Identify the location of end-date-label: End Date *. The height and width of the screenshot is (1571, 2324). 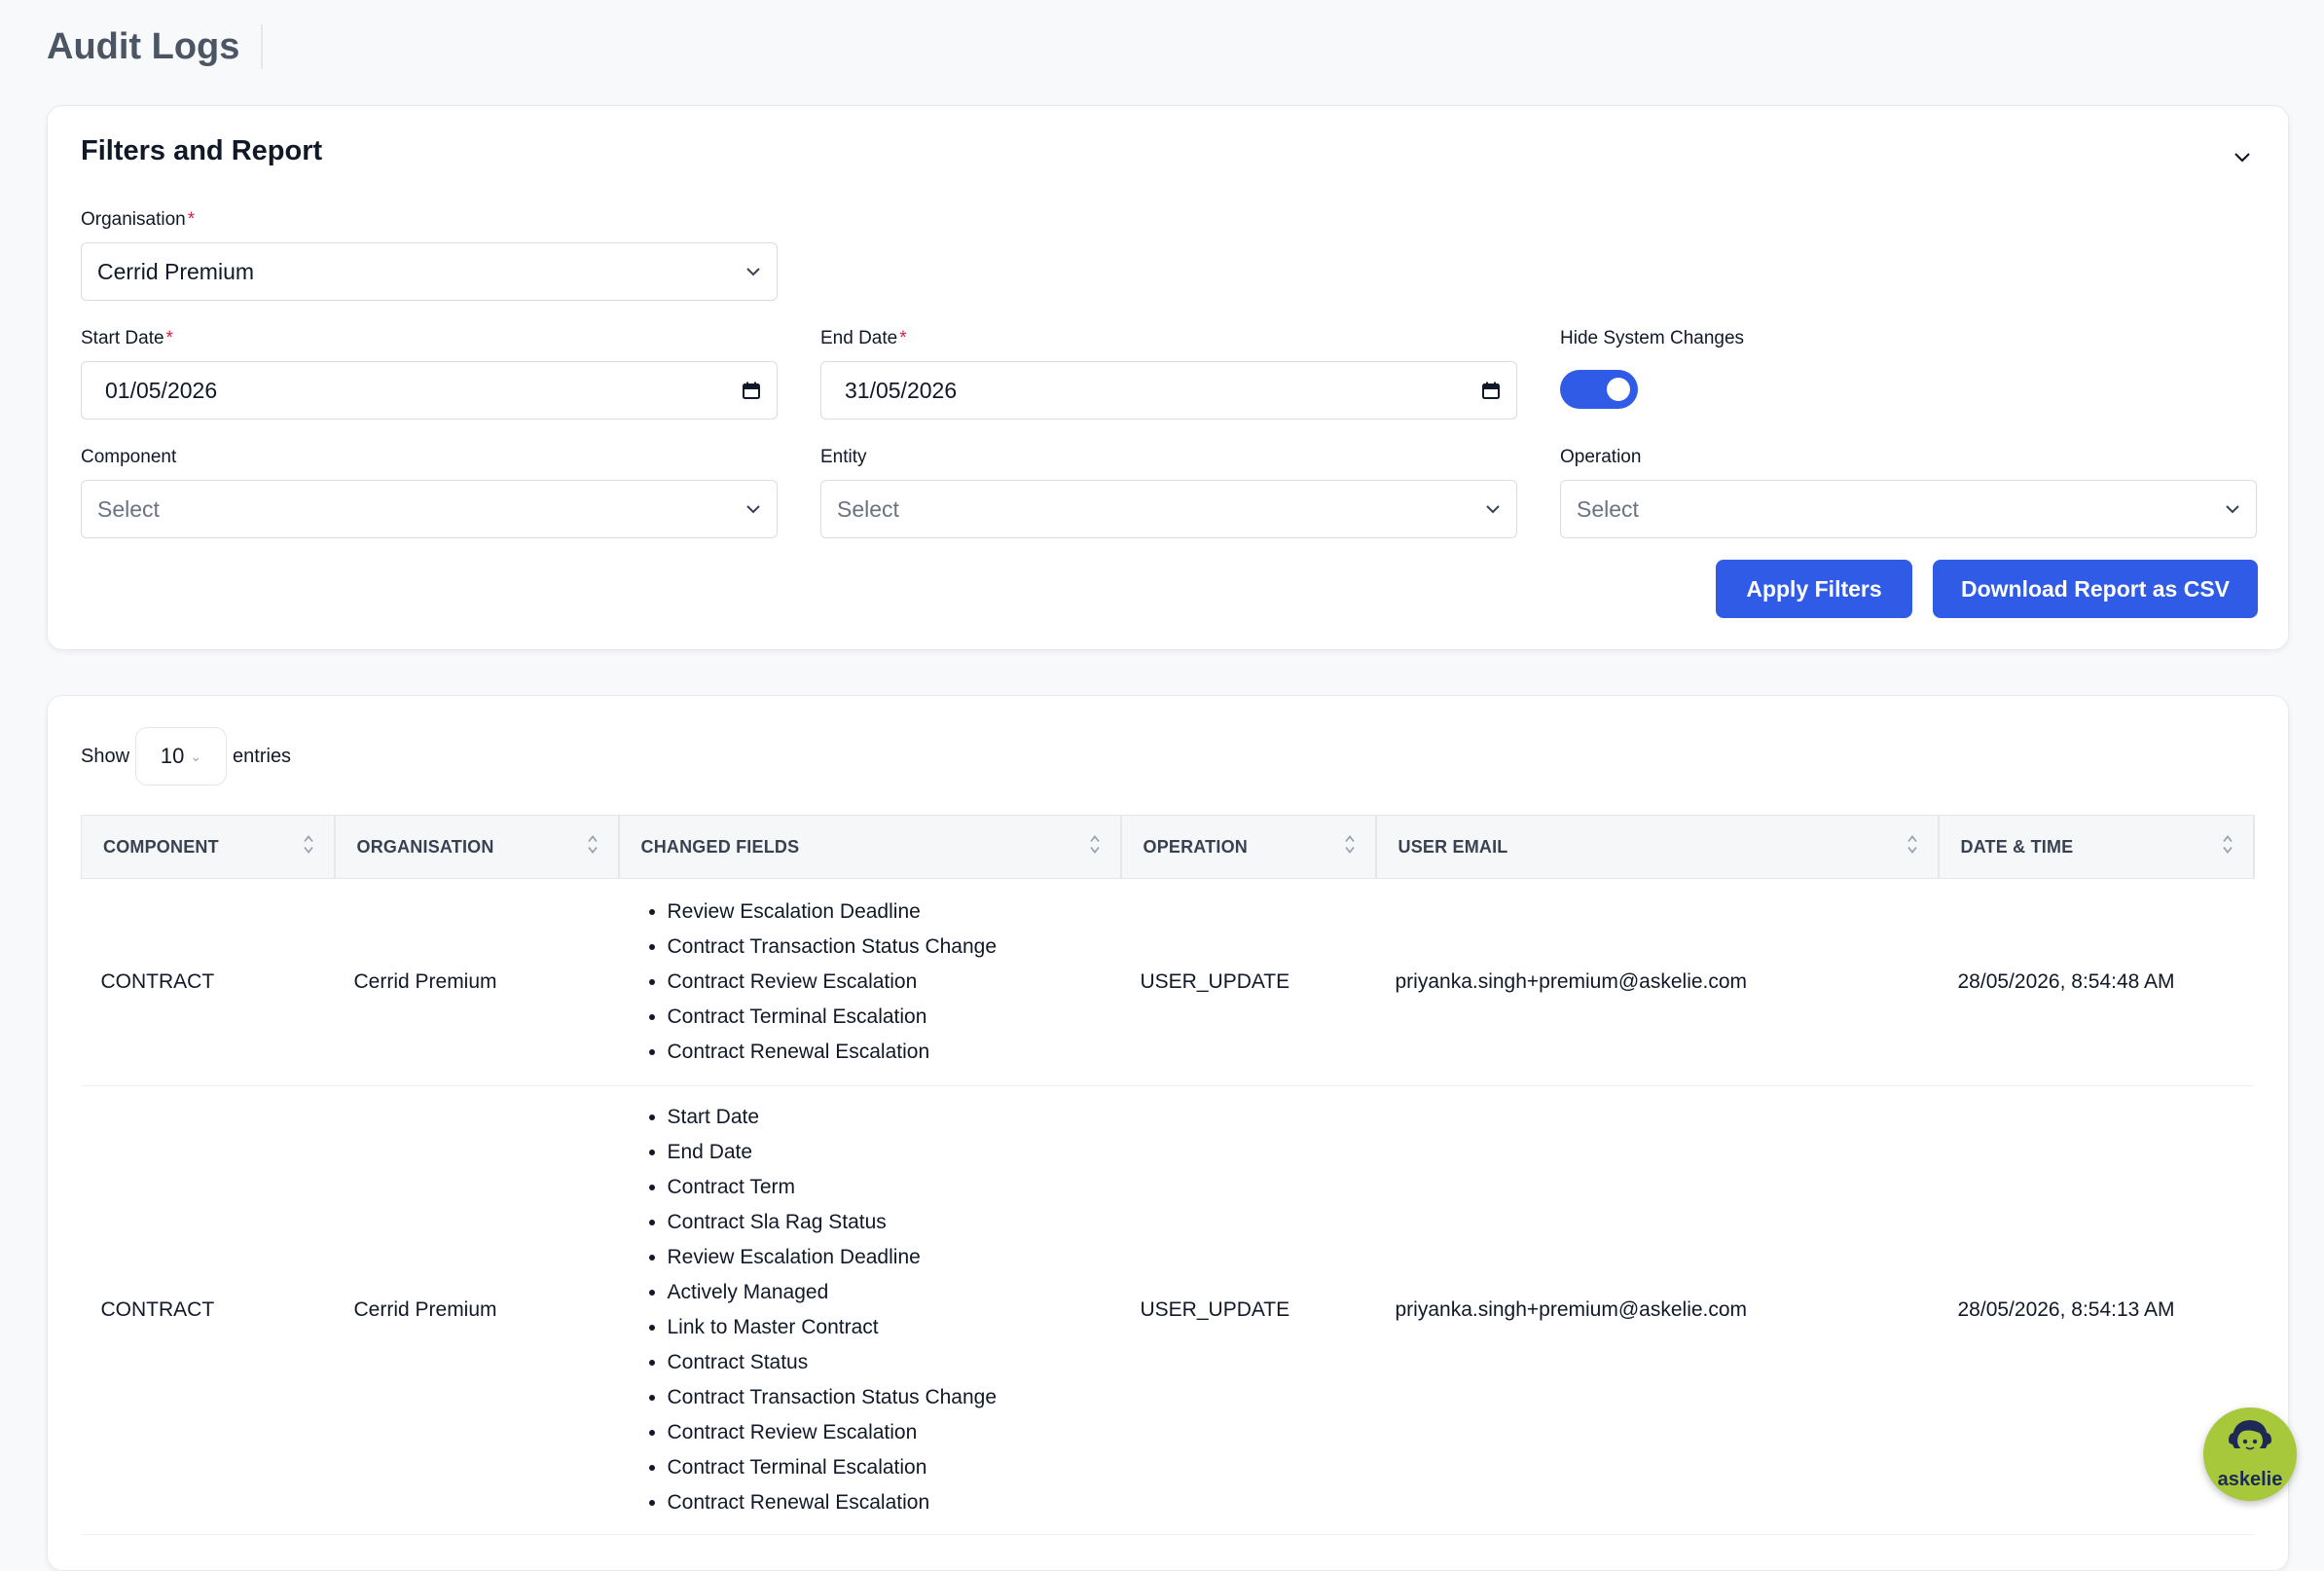
(863, 338).